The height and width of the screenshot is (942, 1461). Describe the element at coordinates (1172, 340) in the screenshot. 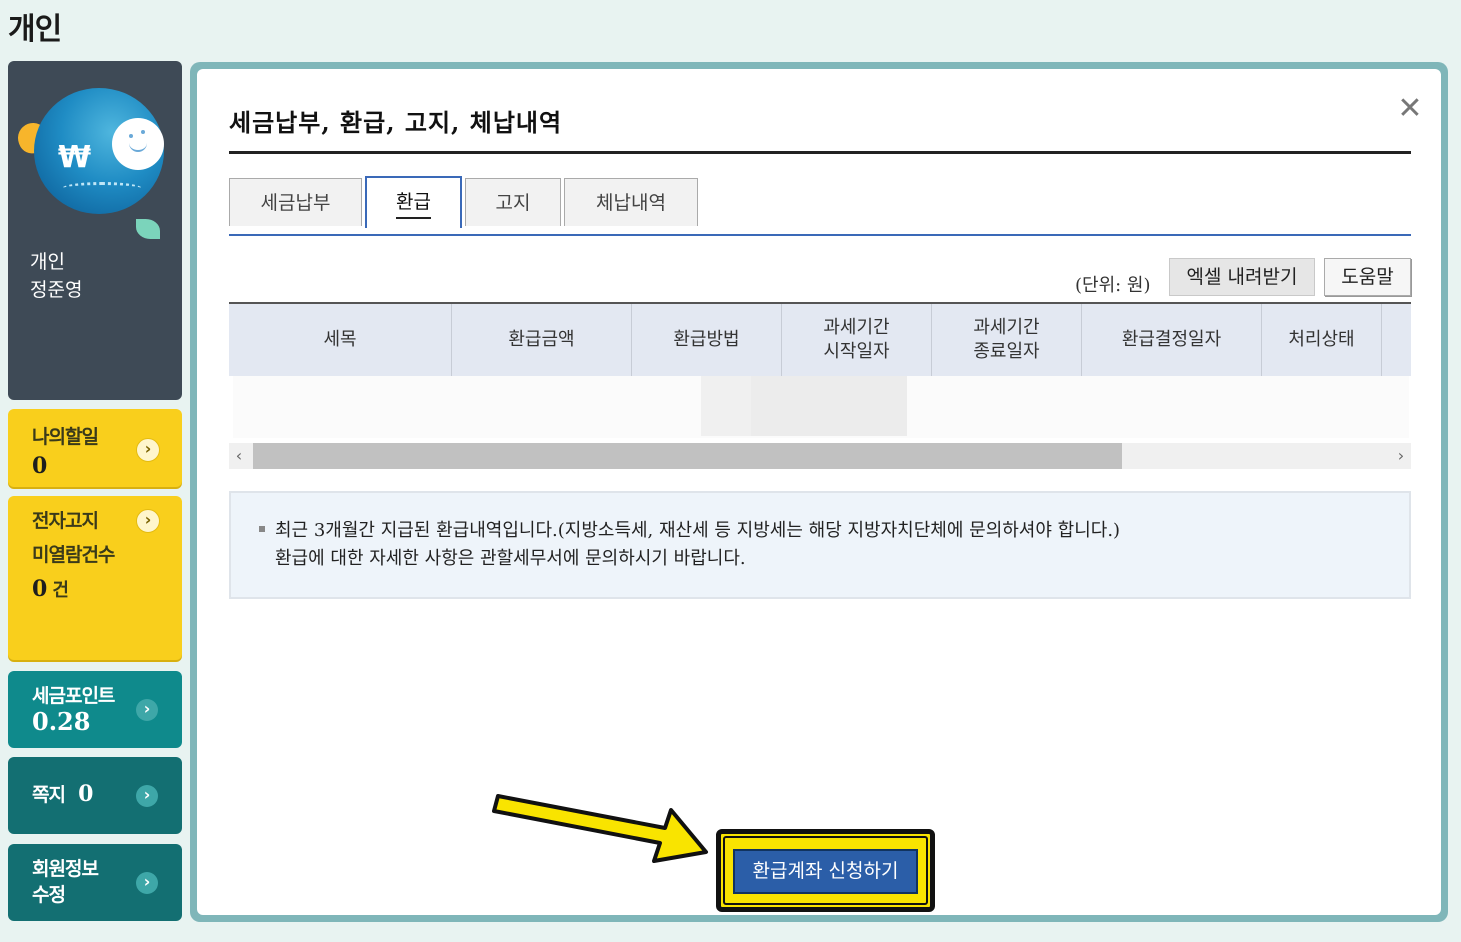

I see `column-header-decision-date: 환급결정일자` at that location.